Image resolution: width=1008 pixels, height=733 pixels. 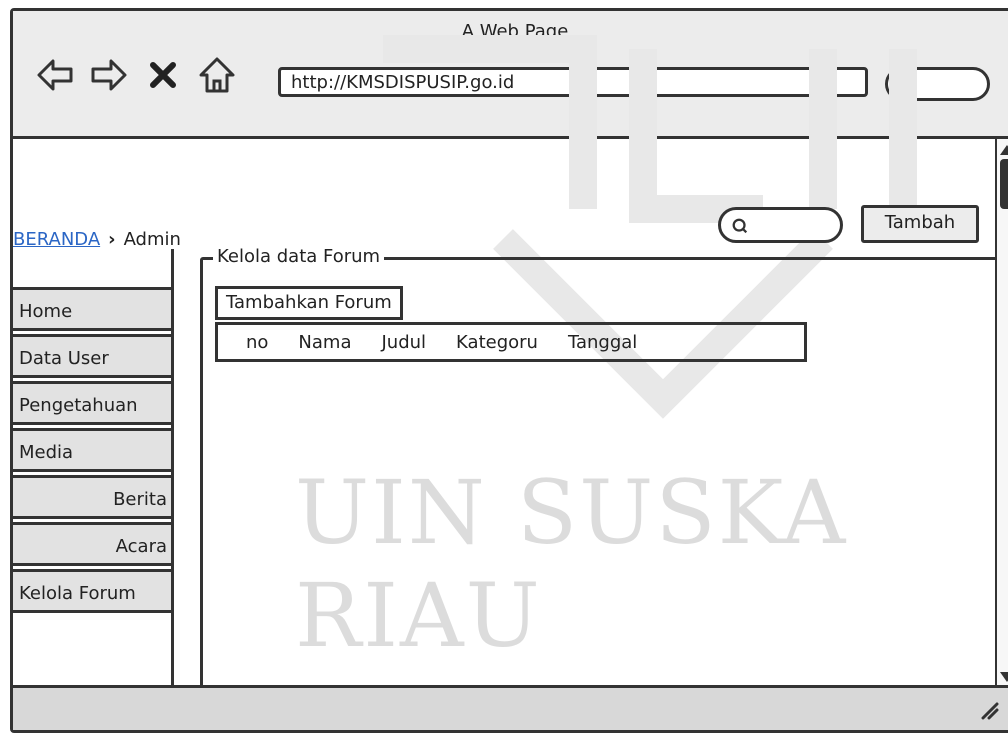 I want to click on browser-search-input, so click(x=937, y=84).